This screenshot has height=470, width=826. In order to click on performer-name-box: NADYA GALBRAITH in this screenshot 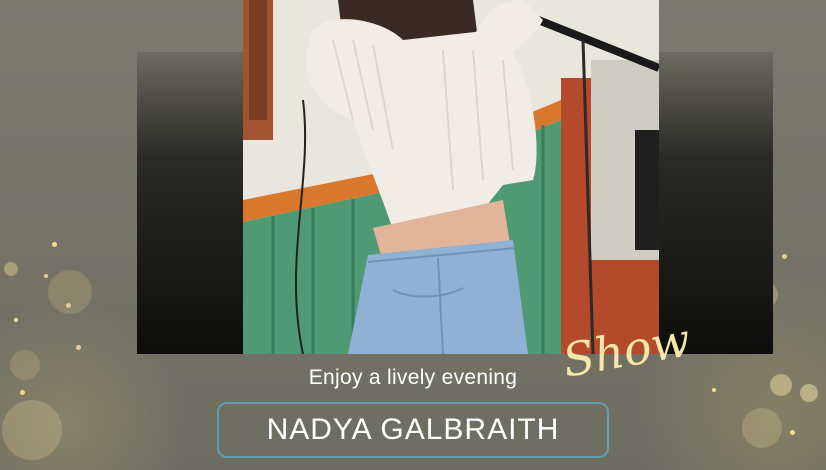, I will do `click(413, 430)`.